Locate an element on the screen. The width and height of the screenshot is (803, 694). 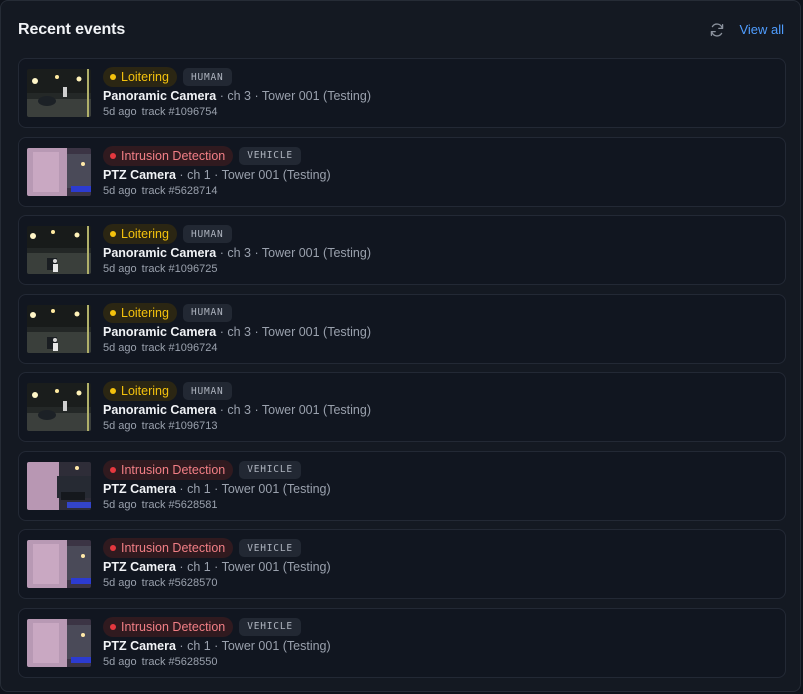
event-meta: 5d ago track #1096725 is located at coordinates (160, 269).